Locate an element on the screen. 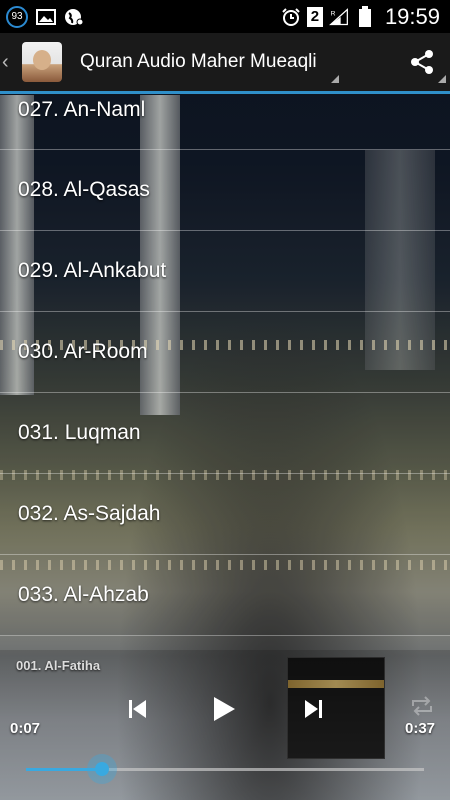  sim-2-icon: 2 is located at coordinates (314, 16).